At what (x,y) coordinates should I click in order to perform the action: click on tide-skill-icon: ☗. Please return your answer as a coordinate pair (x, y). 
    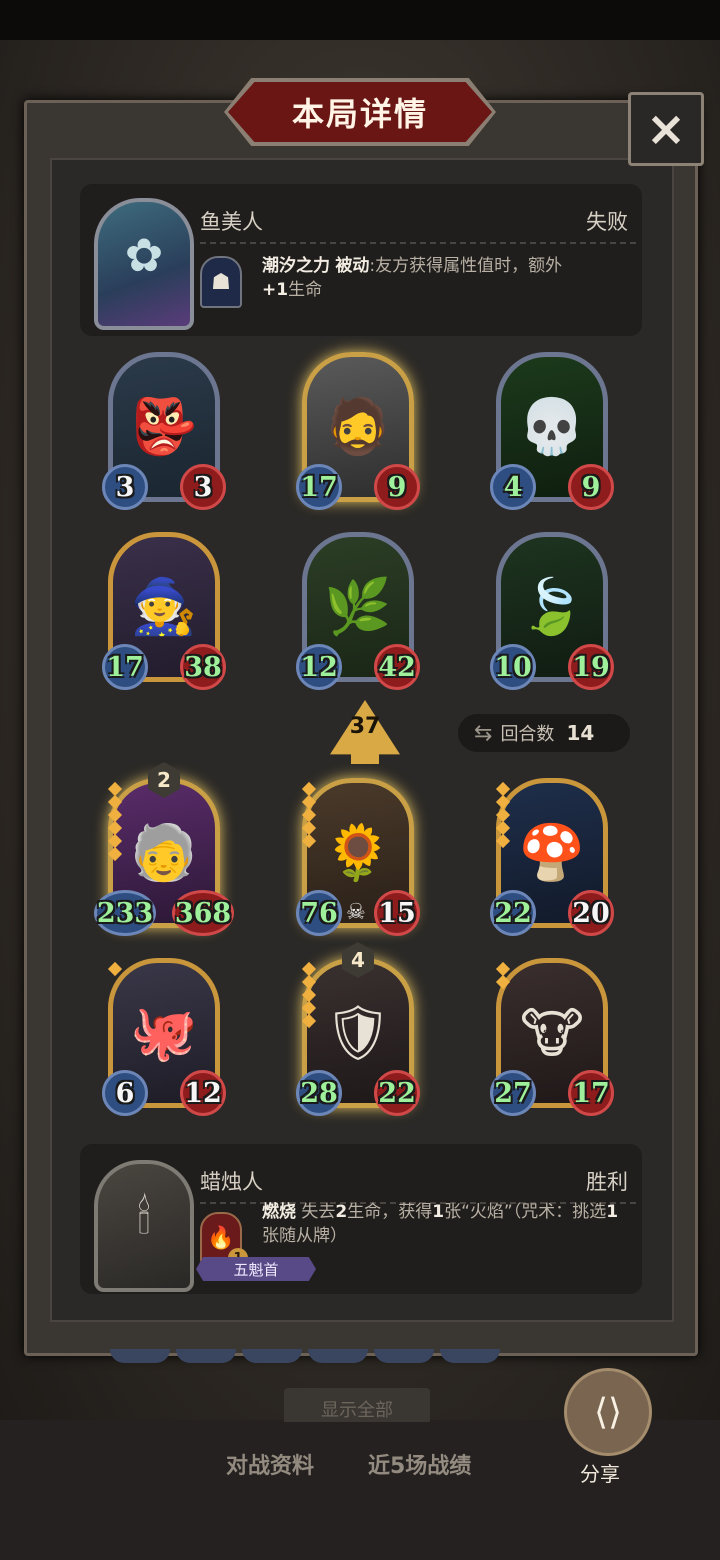
    Looking at the image, I should click on (221, 282).